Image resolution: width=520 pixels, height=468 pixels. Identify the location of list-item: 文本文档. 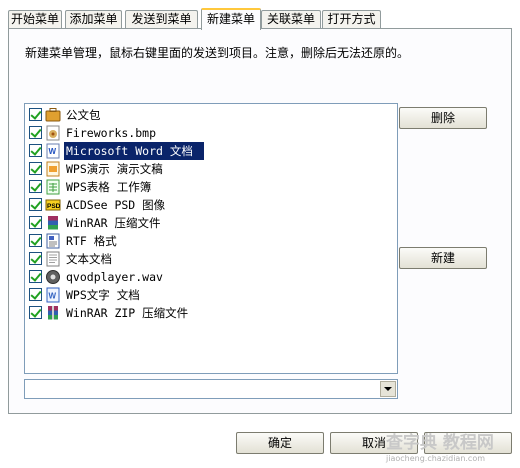
(211, 259).